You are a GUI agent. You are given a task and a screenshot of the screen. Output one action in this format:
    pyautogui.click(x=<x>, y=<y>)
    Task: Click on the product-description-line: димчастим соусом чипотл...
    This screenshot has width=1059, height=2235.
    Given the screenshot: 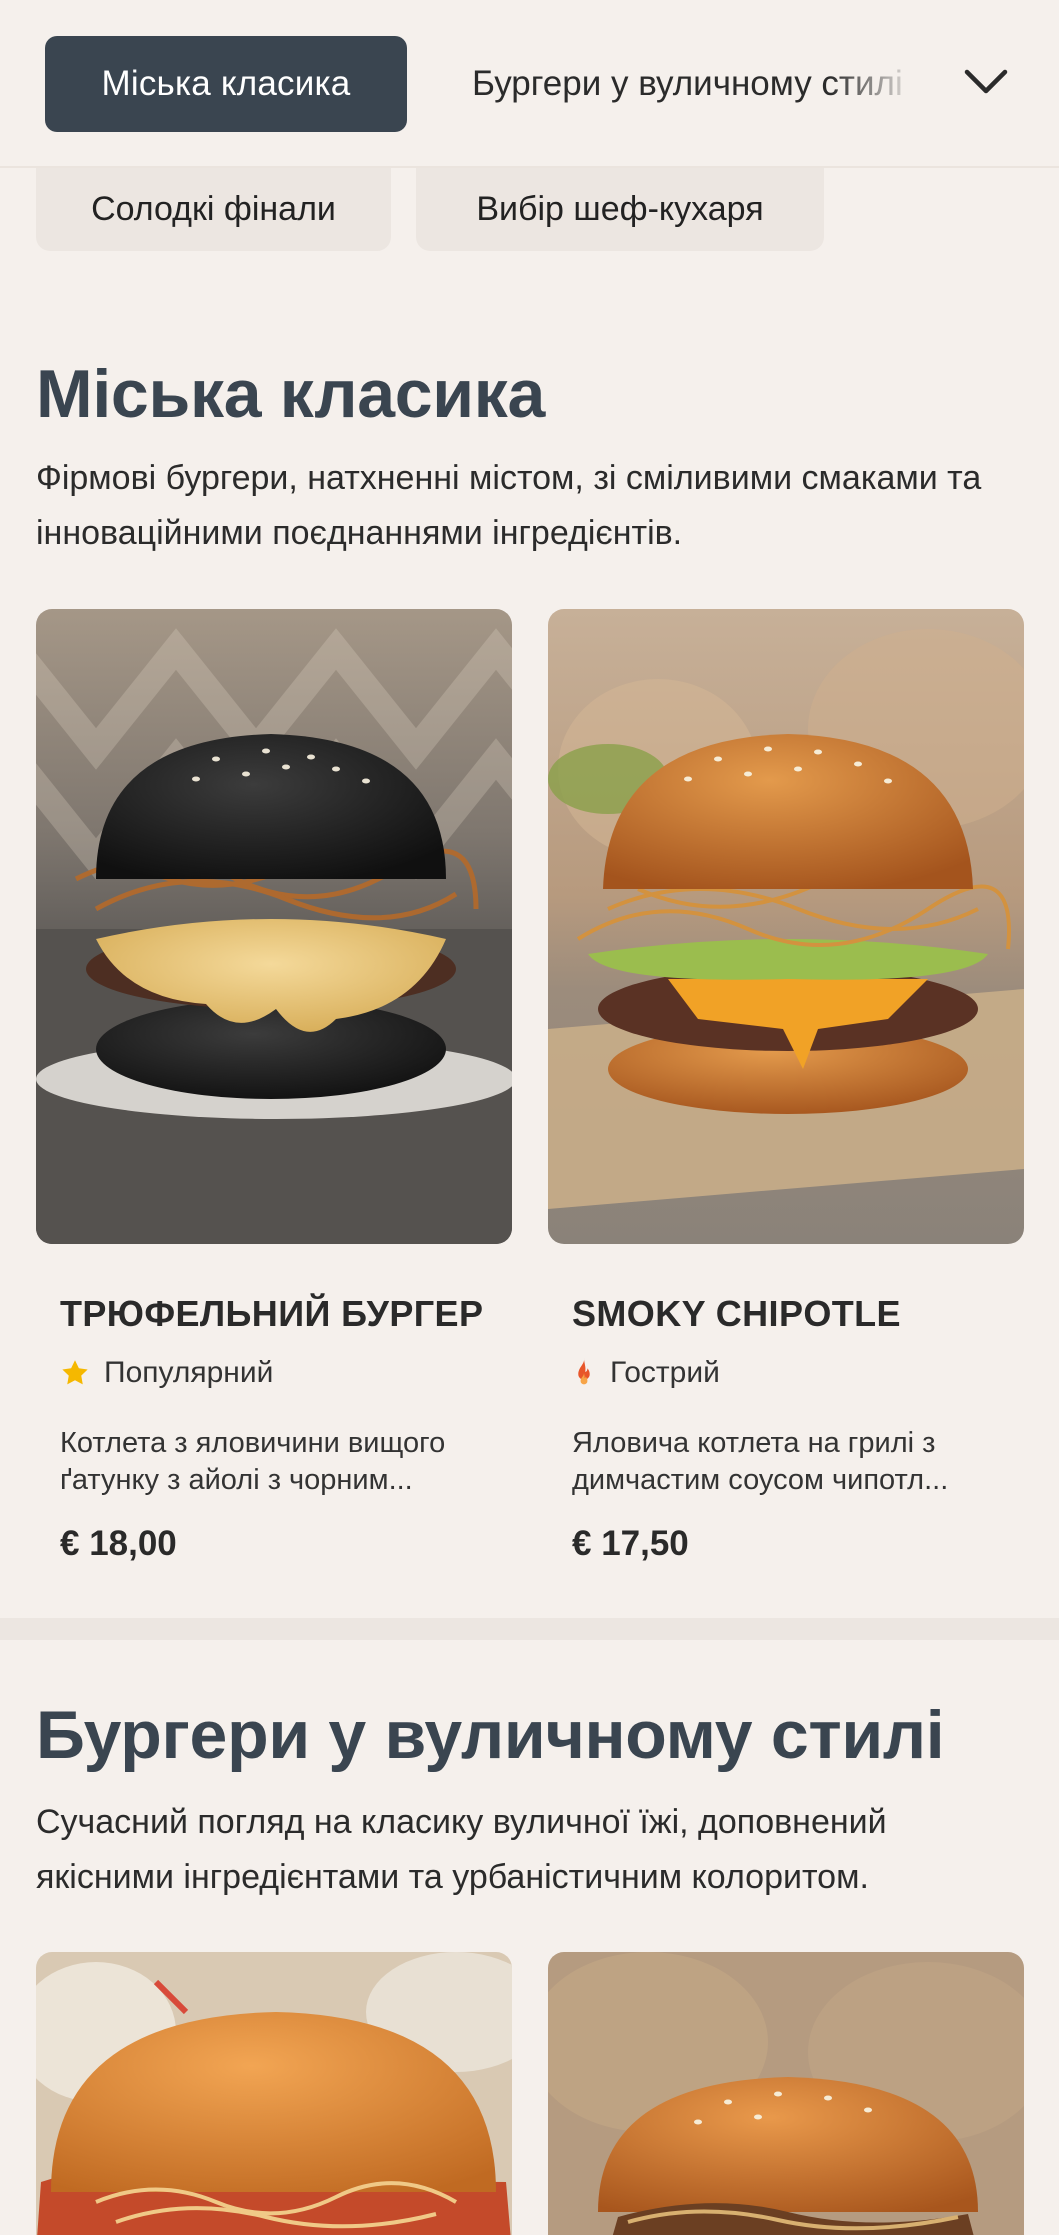 What is the action you would take?
    pyautogui.click(x=760, y=1480)
    